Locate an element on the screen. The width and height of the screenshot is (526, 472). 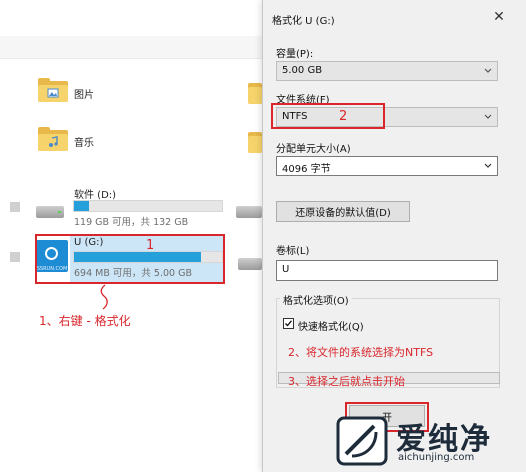
volume-label-label: 卷标(L) is located at coordinates (293, 251).